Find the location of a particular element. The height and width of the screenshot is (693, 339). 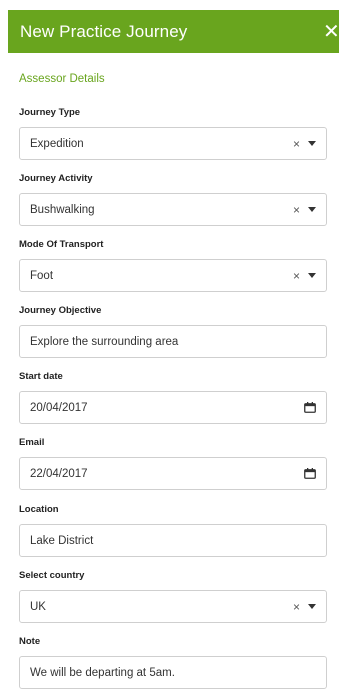

country-value: UK is located at coordinates (38, 606).